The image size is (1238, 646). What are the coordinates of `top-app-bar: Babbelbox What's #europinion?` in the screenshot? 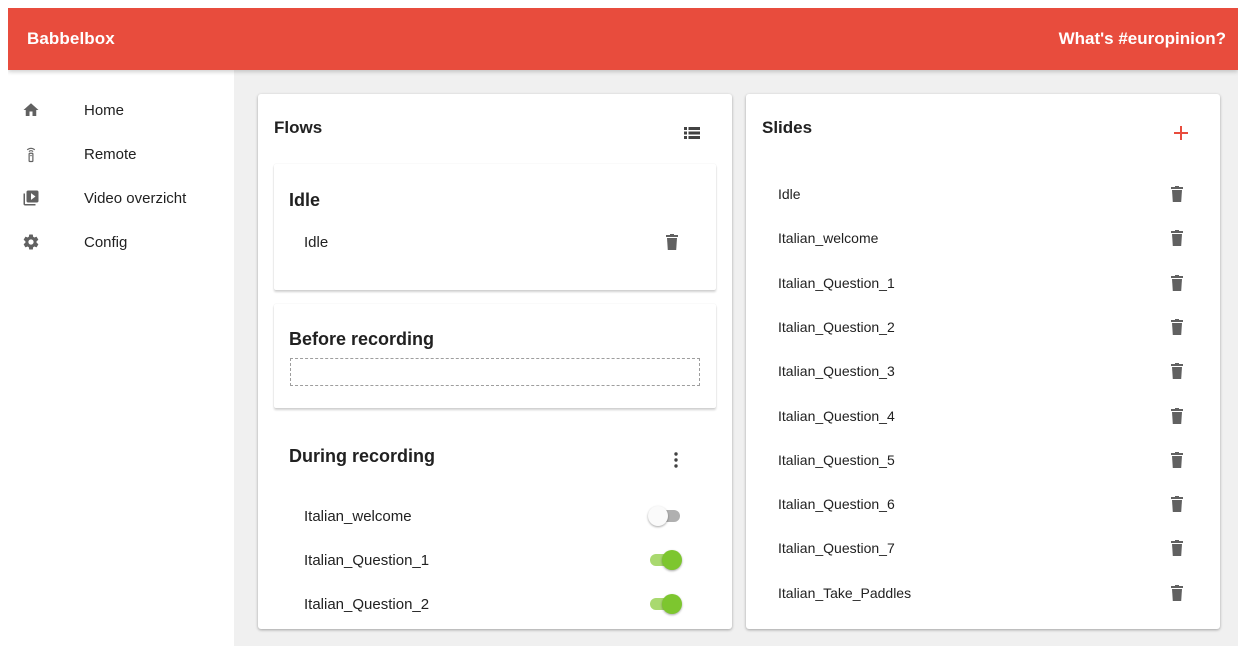 It's located at (623, 39).